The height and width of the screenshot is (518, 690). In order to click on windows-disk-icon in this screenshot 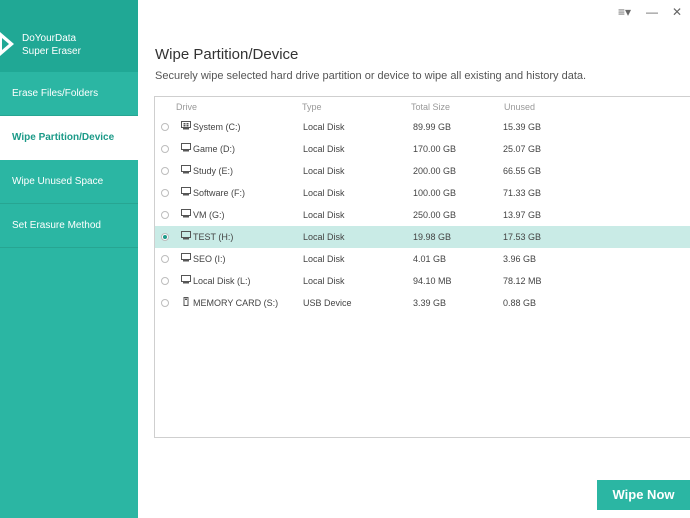, I will do `click(186, 125)`.